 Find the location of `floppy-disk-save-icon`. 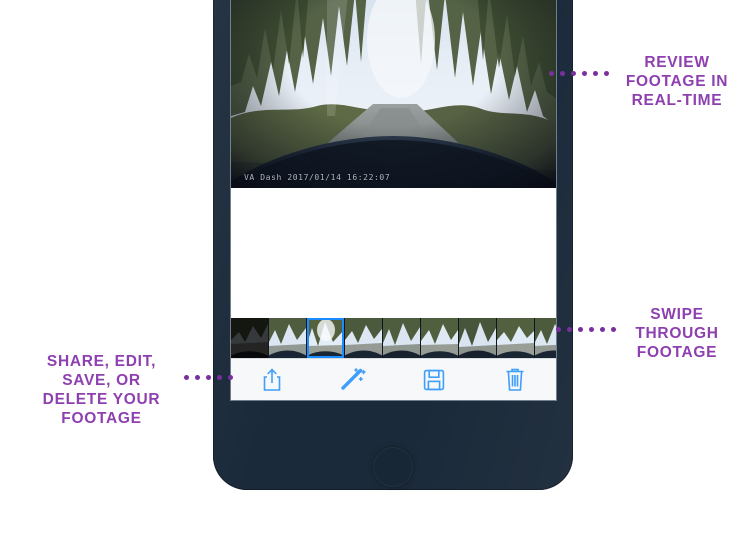

floppy-disk-save-icon is located at coordinates (434, 380).